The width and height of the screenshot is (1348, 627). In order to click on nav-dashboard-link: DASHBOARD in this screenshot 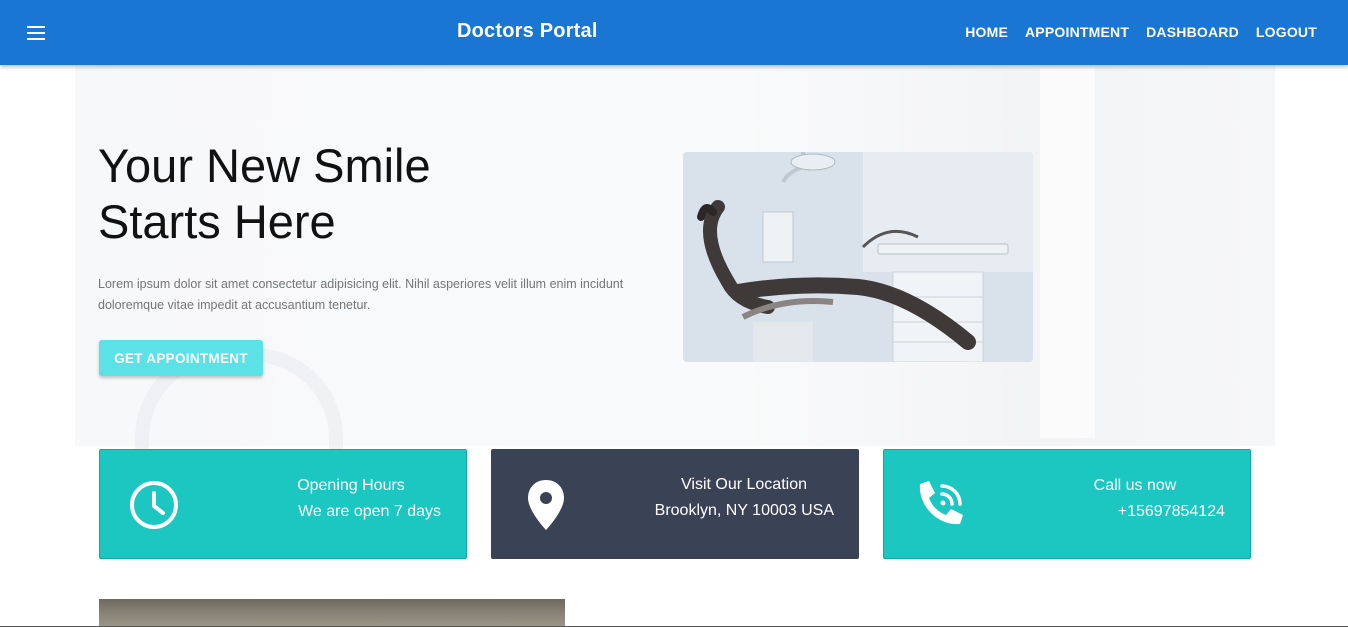, I will do `click(1192, 32)`.